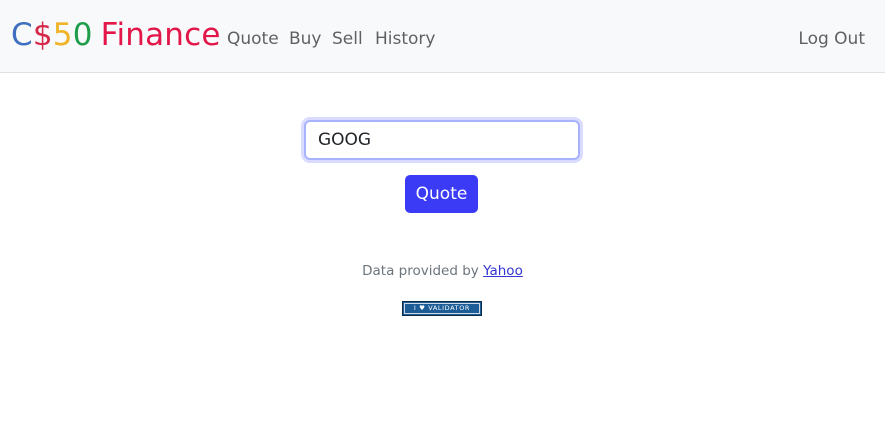  What do you see at coordinates (62, 35) in the screenshot?
I see `brand-letter-5: 5` at bounding box center [62, 35].